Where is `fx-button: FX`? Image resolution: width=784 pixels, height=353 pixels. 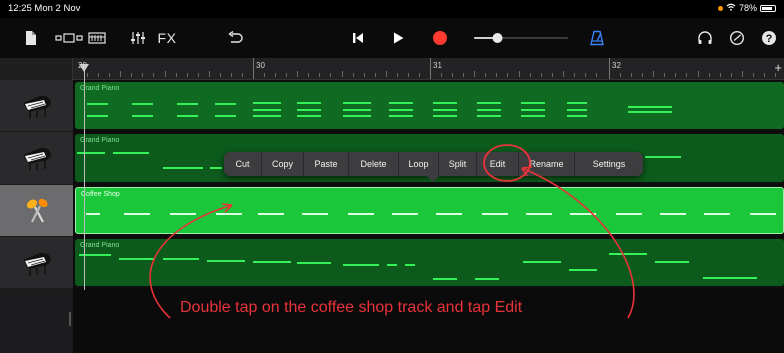
fx-button: FX is located at coordinates (167, 38).